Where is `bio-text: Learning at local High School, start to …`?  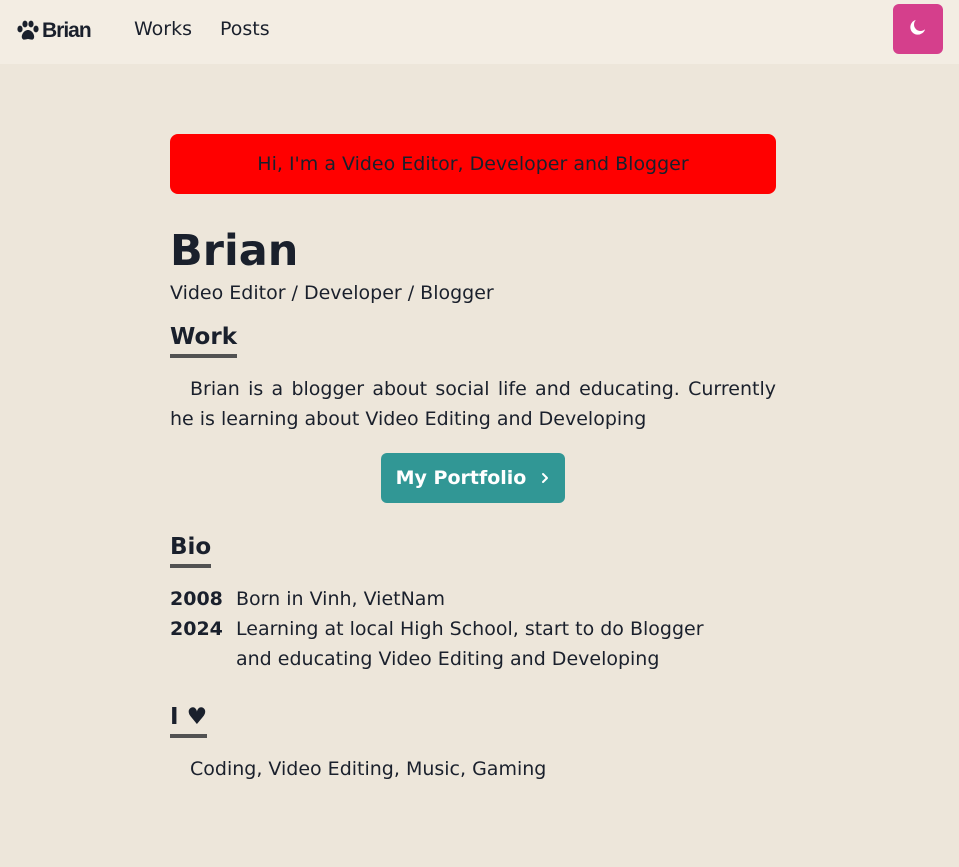 bio-text: Learning at local High School, start to … is located at coordinates (470, 644).